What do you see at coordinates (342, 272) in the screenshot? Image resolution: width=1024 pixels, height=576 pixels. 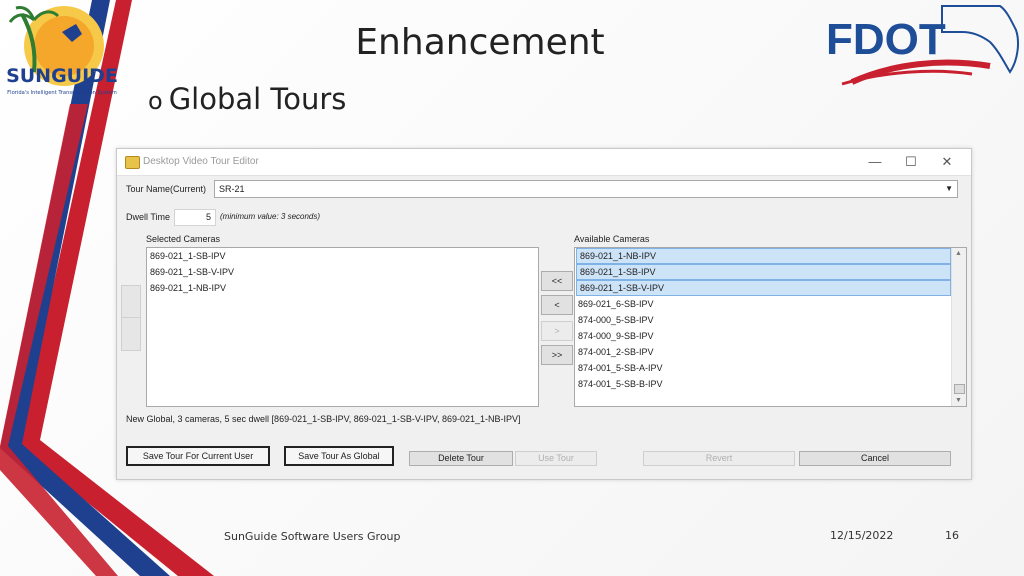 I see `selected-camera-item: 869-021_1-SB-V-IPV` at bounding box center [342, 272].